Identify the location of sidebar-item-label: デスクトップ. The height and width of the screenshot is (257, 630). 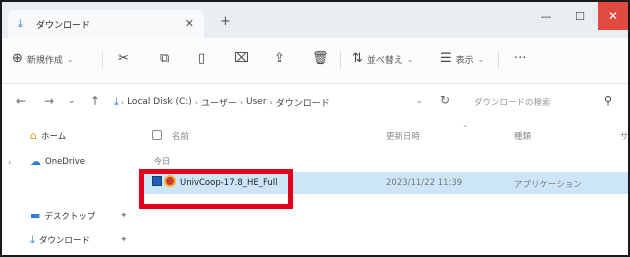
(70, 217).